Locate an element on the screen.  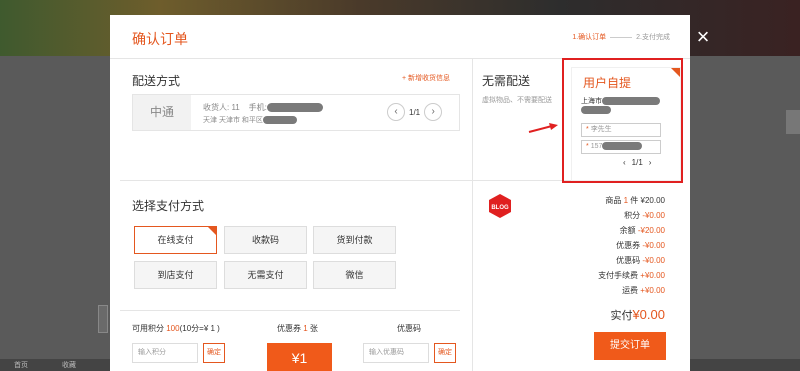
page-right-tab is located at coordinates (793, 122).